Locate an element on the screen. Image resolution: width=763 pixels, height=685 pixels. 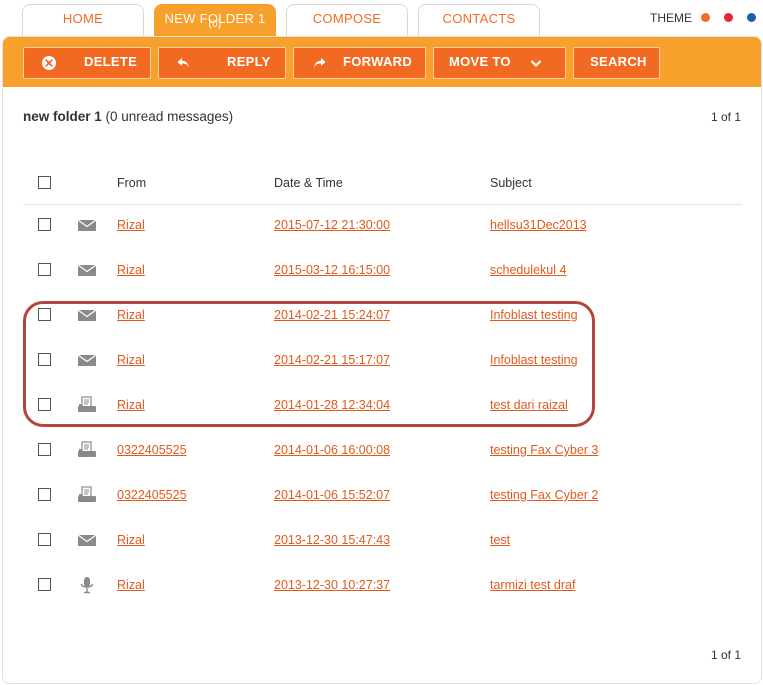
forward-button: FORWARD is located at coordinates (359, 63).